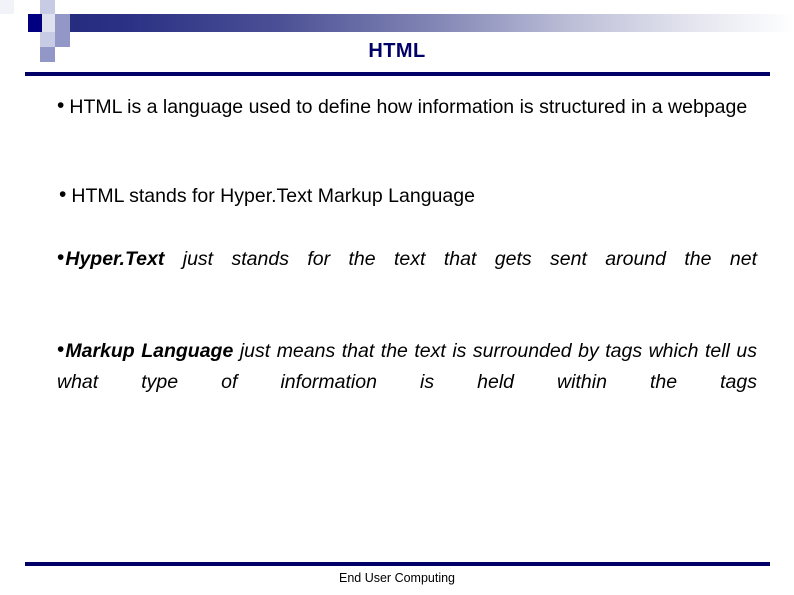 This screenshot has width=794, height=595. I want to click on page-title: HTML, so click(397, 51).